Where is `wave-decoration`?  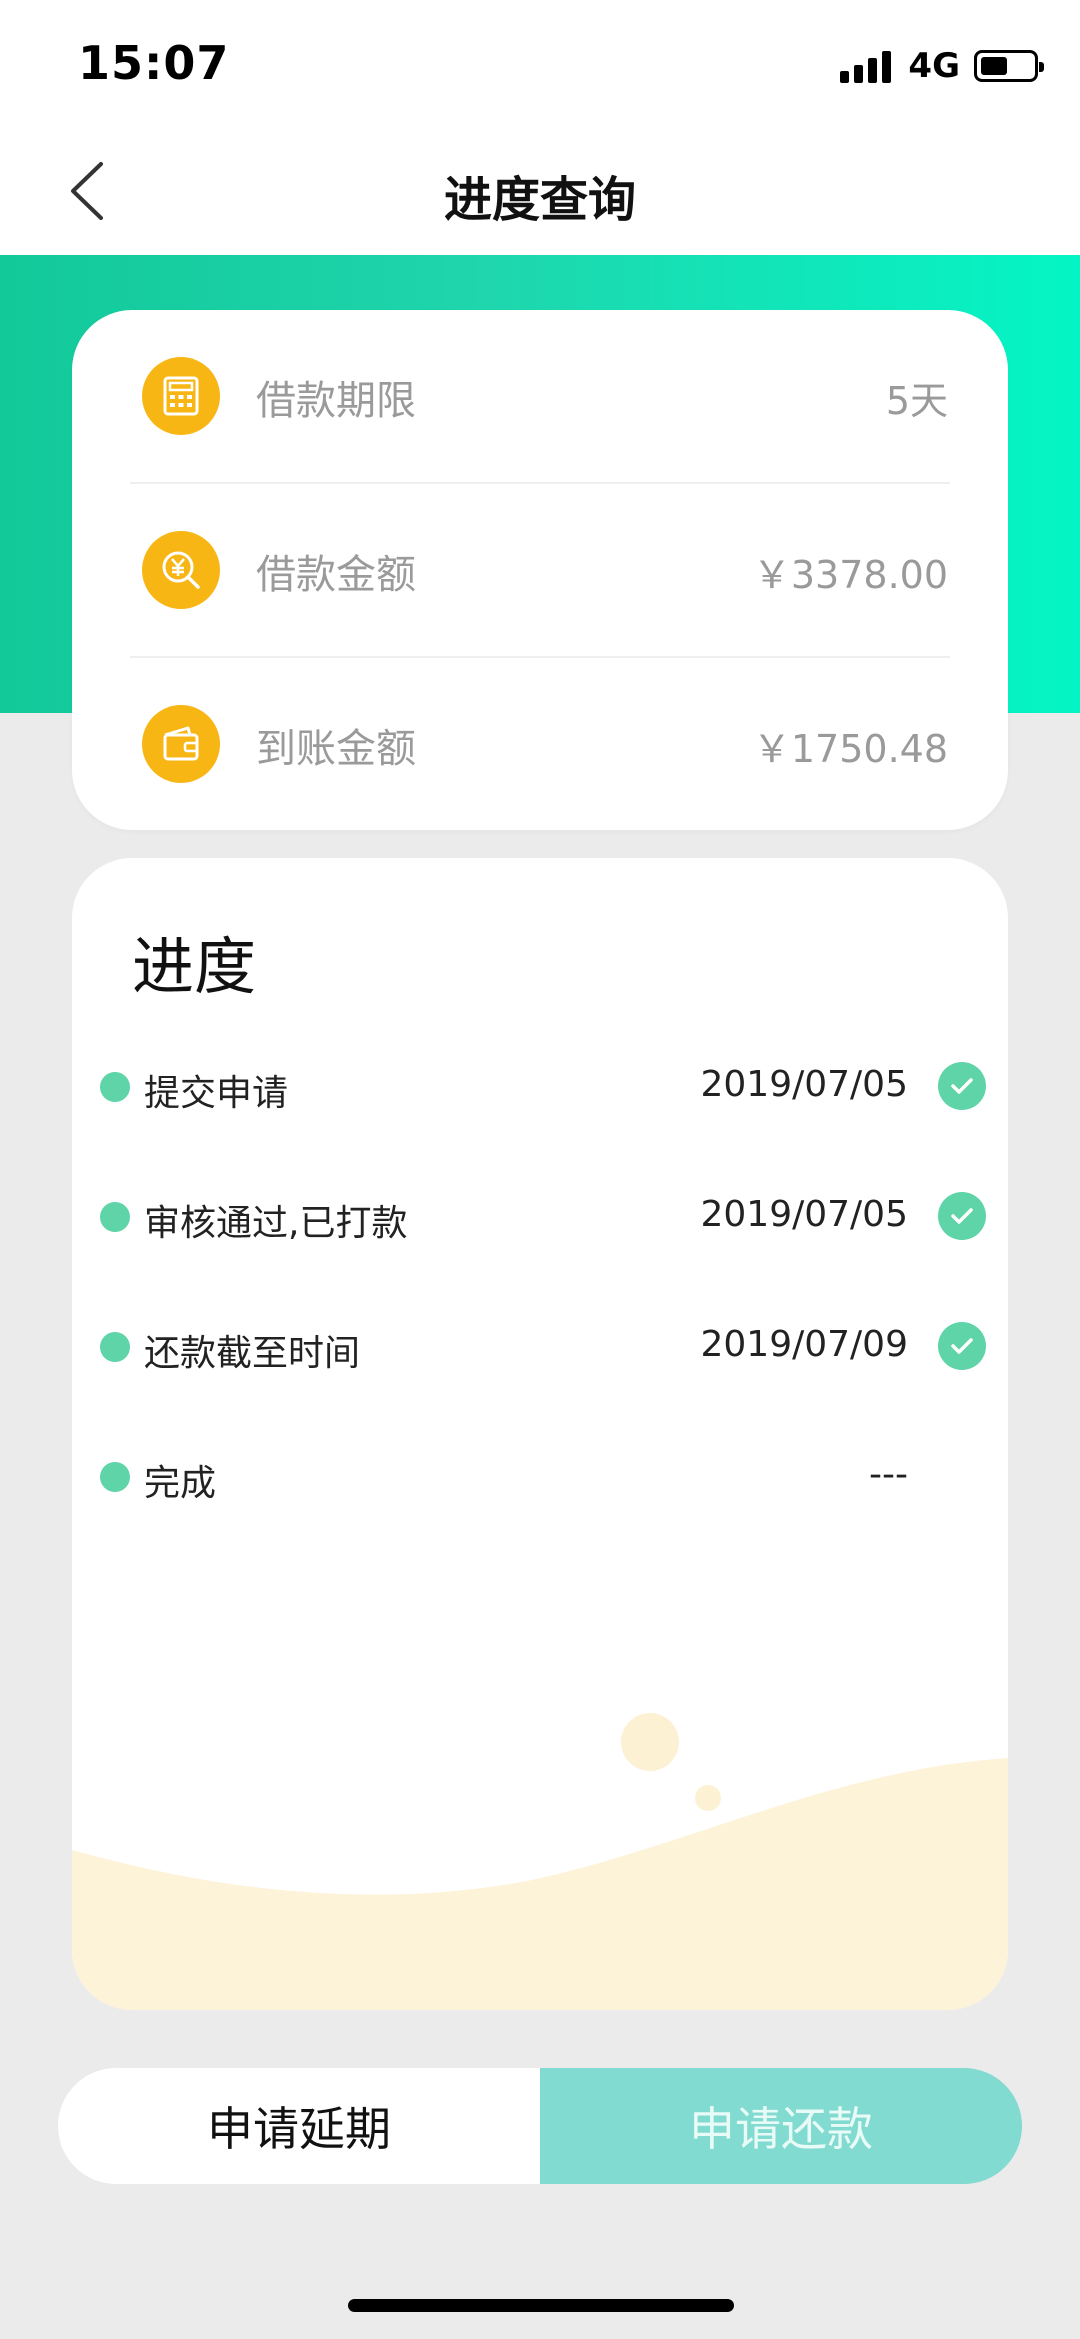 wave-decoration is located at coordinates (540, 1861).